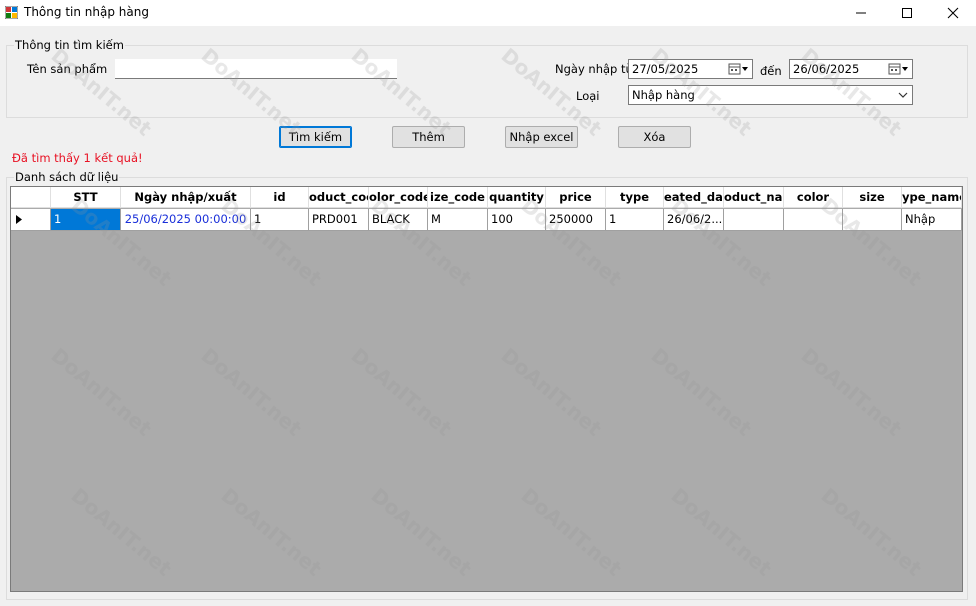 The width and height of the screenshot is (976, 606). I want to click on maximize-icon, so click(907, 13).